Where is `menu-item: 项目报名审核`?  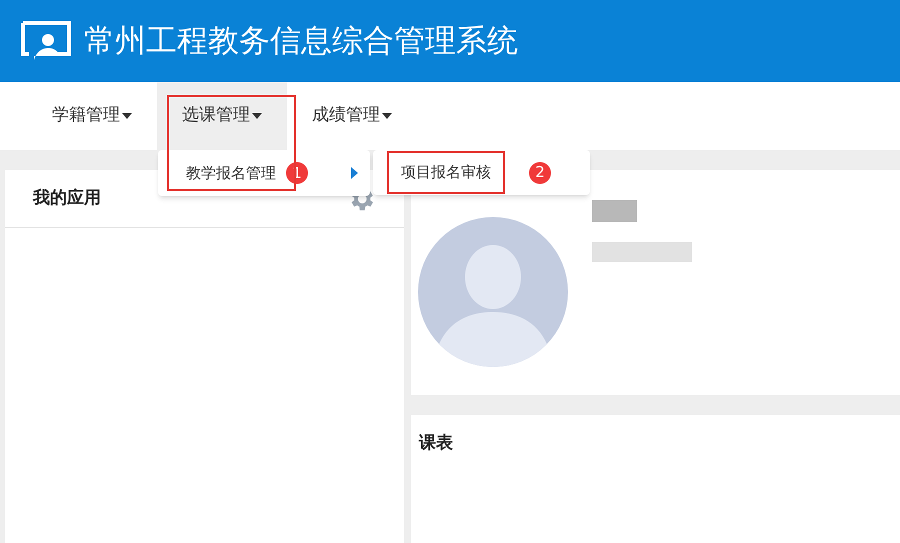
menu-item: 项目报名审核 is located at coordinates (446, 172).